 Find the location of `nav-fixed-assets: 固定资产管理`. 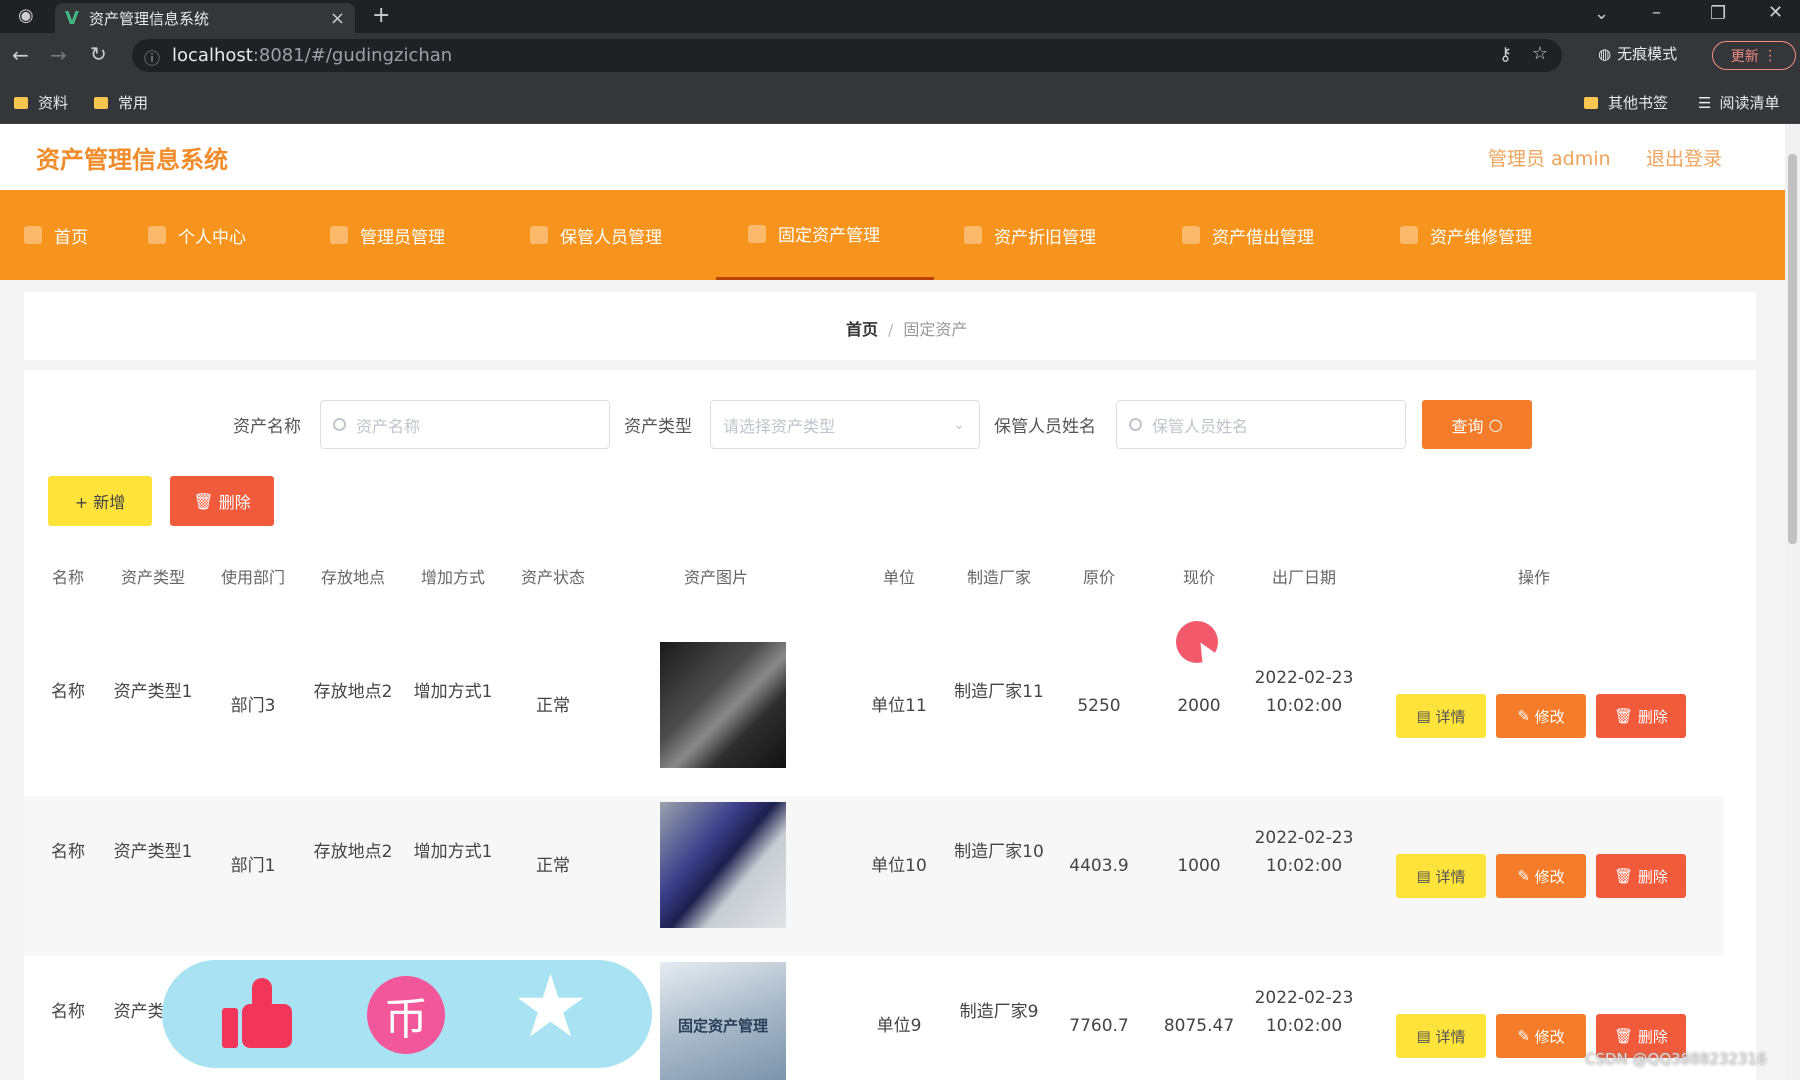

nav-fixed-assets: 固定资产管理 is located at coordinates (825, 235).